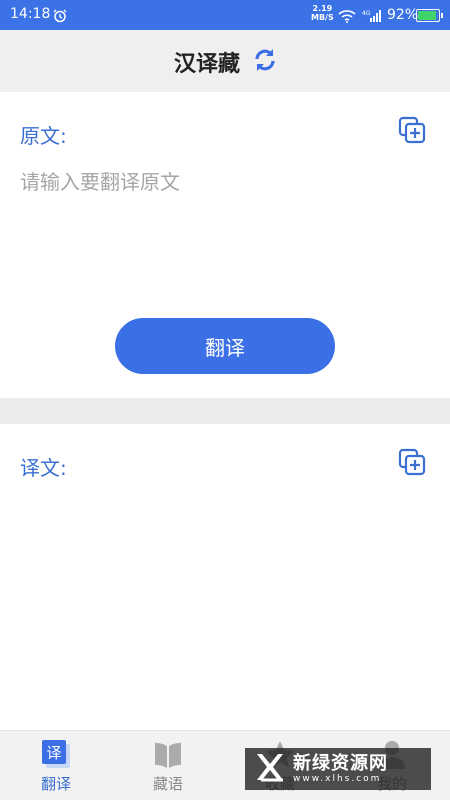 This screenshot has width=450, height=800. What do you see at coordinates (347, 17) in the screenshot?
I see `wifi-icon` at bounding box center [347, 17].